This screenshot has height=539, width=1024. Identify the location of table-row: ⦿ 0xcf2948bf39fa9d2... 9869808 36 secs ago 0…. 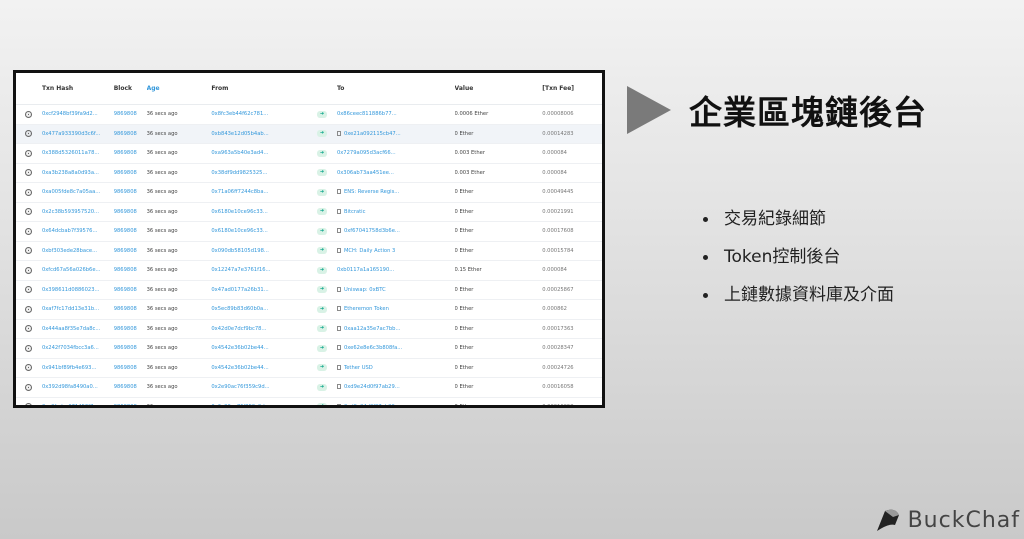
(309, 115).